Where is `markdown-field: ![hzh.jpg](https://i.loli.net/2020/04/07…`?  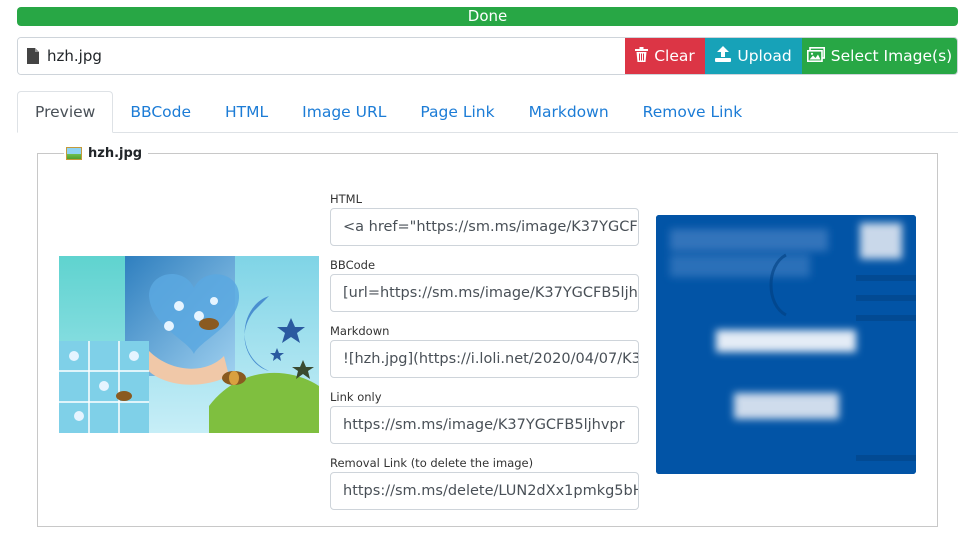
markdown-field: ![hzh.jpg](https://i.loli.net/2020/04/07… is located at coordinates (484, 359).